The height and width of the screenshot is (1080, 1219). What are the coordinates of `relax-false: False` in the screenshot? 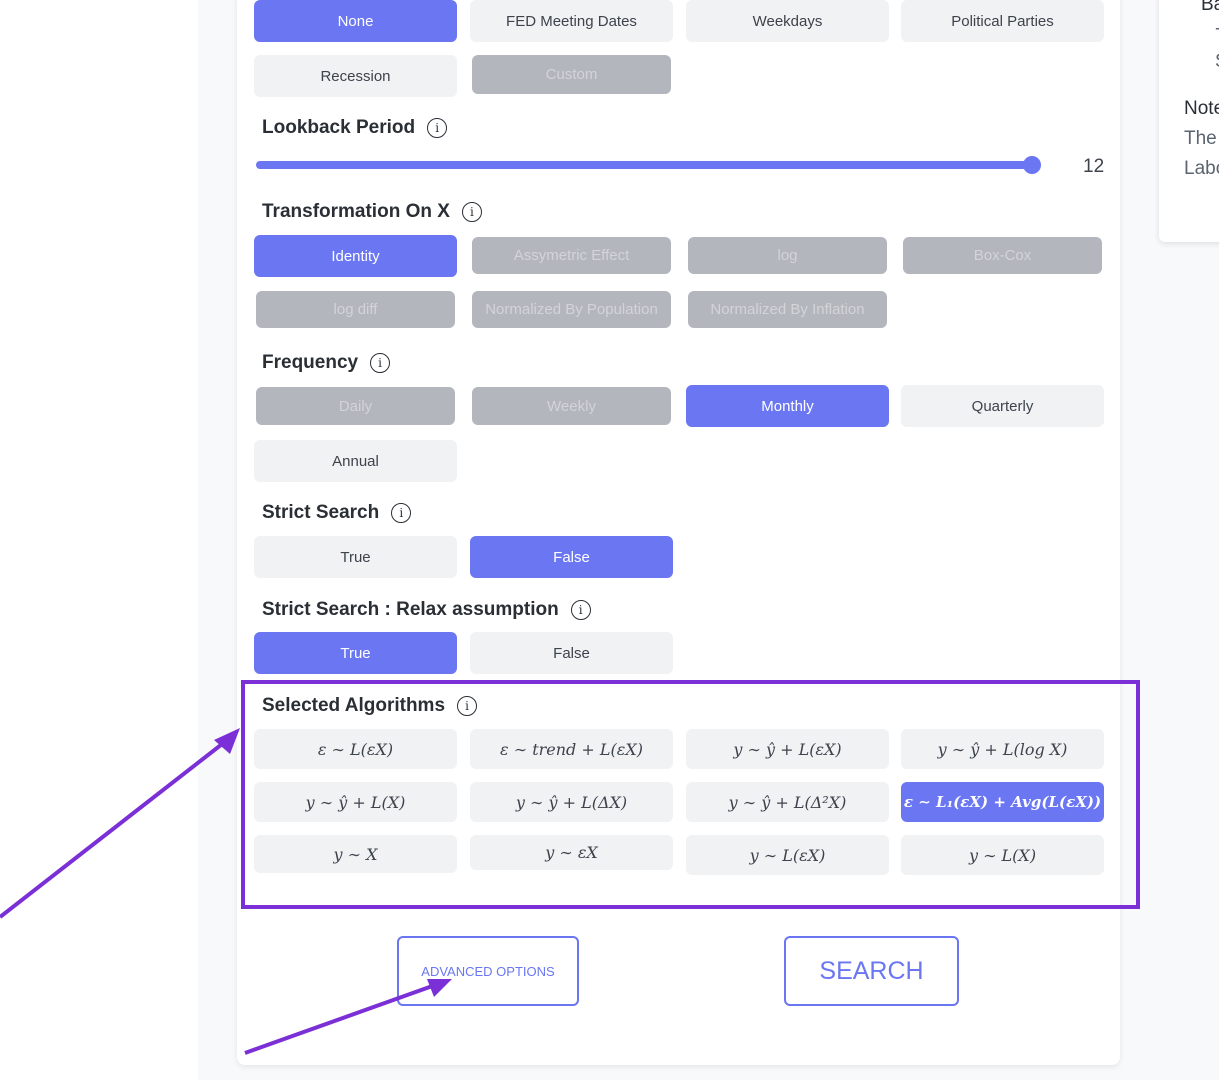 It's located at (571, 653).